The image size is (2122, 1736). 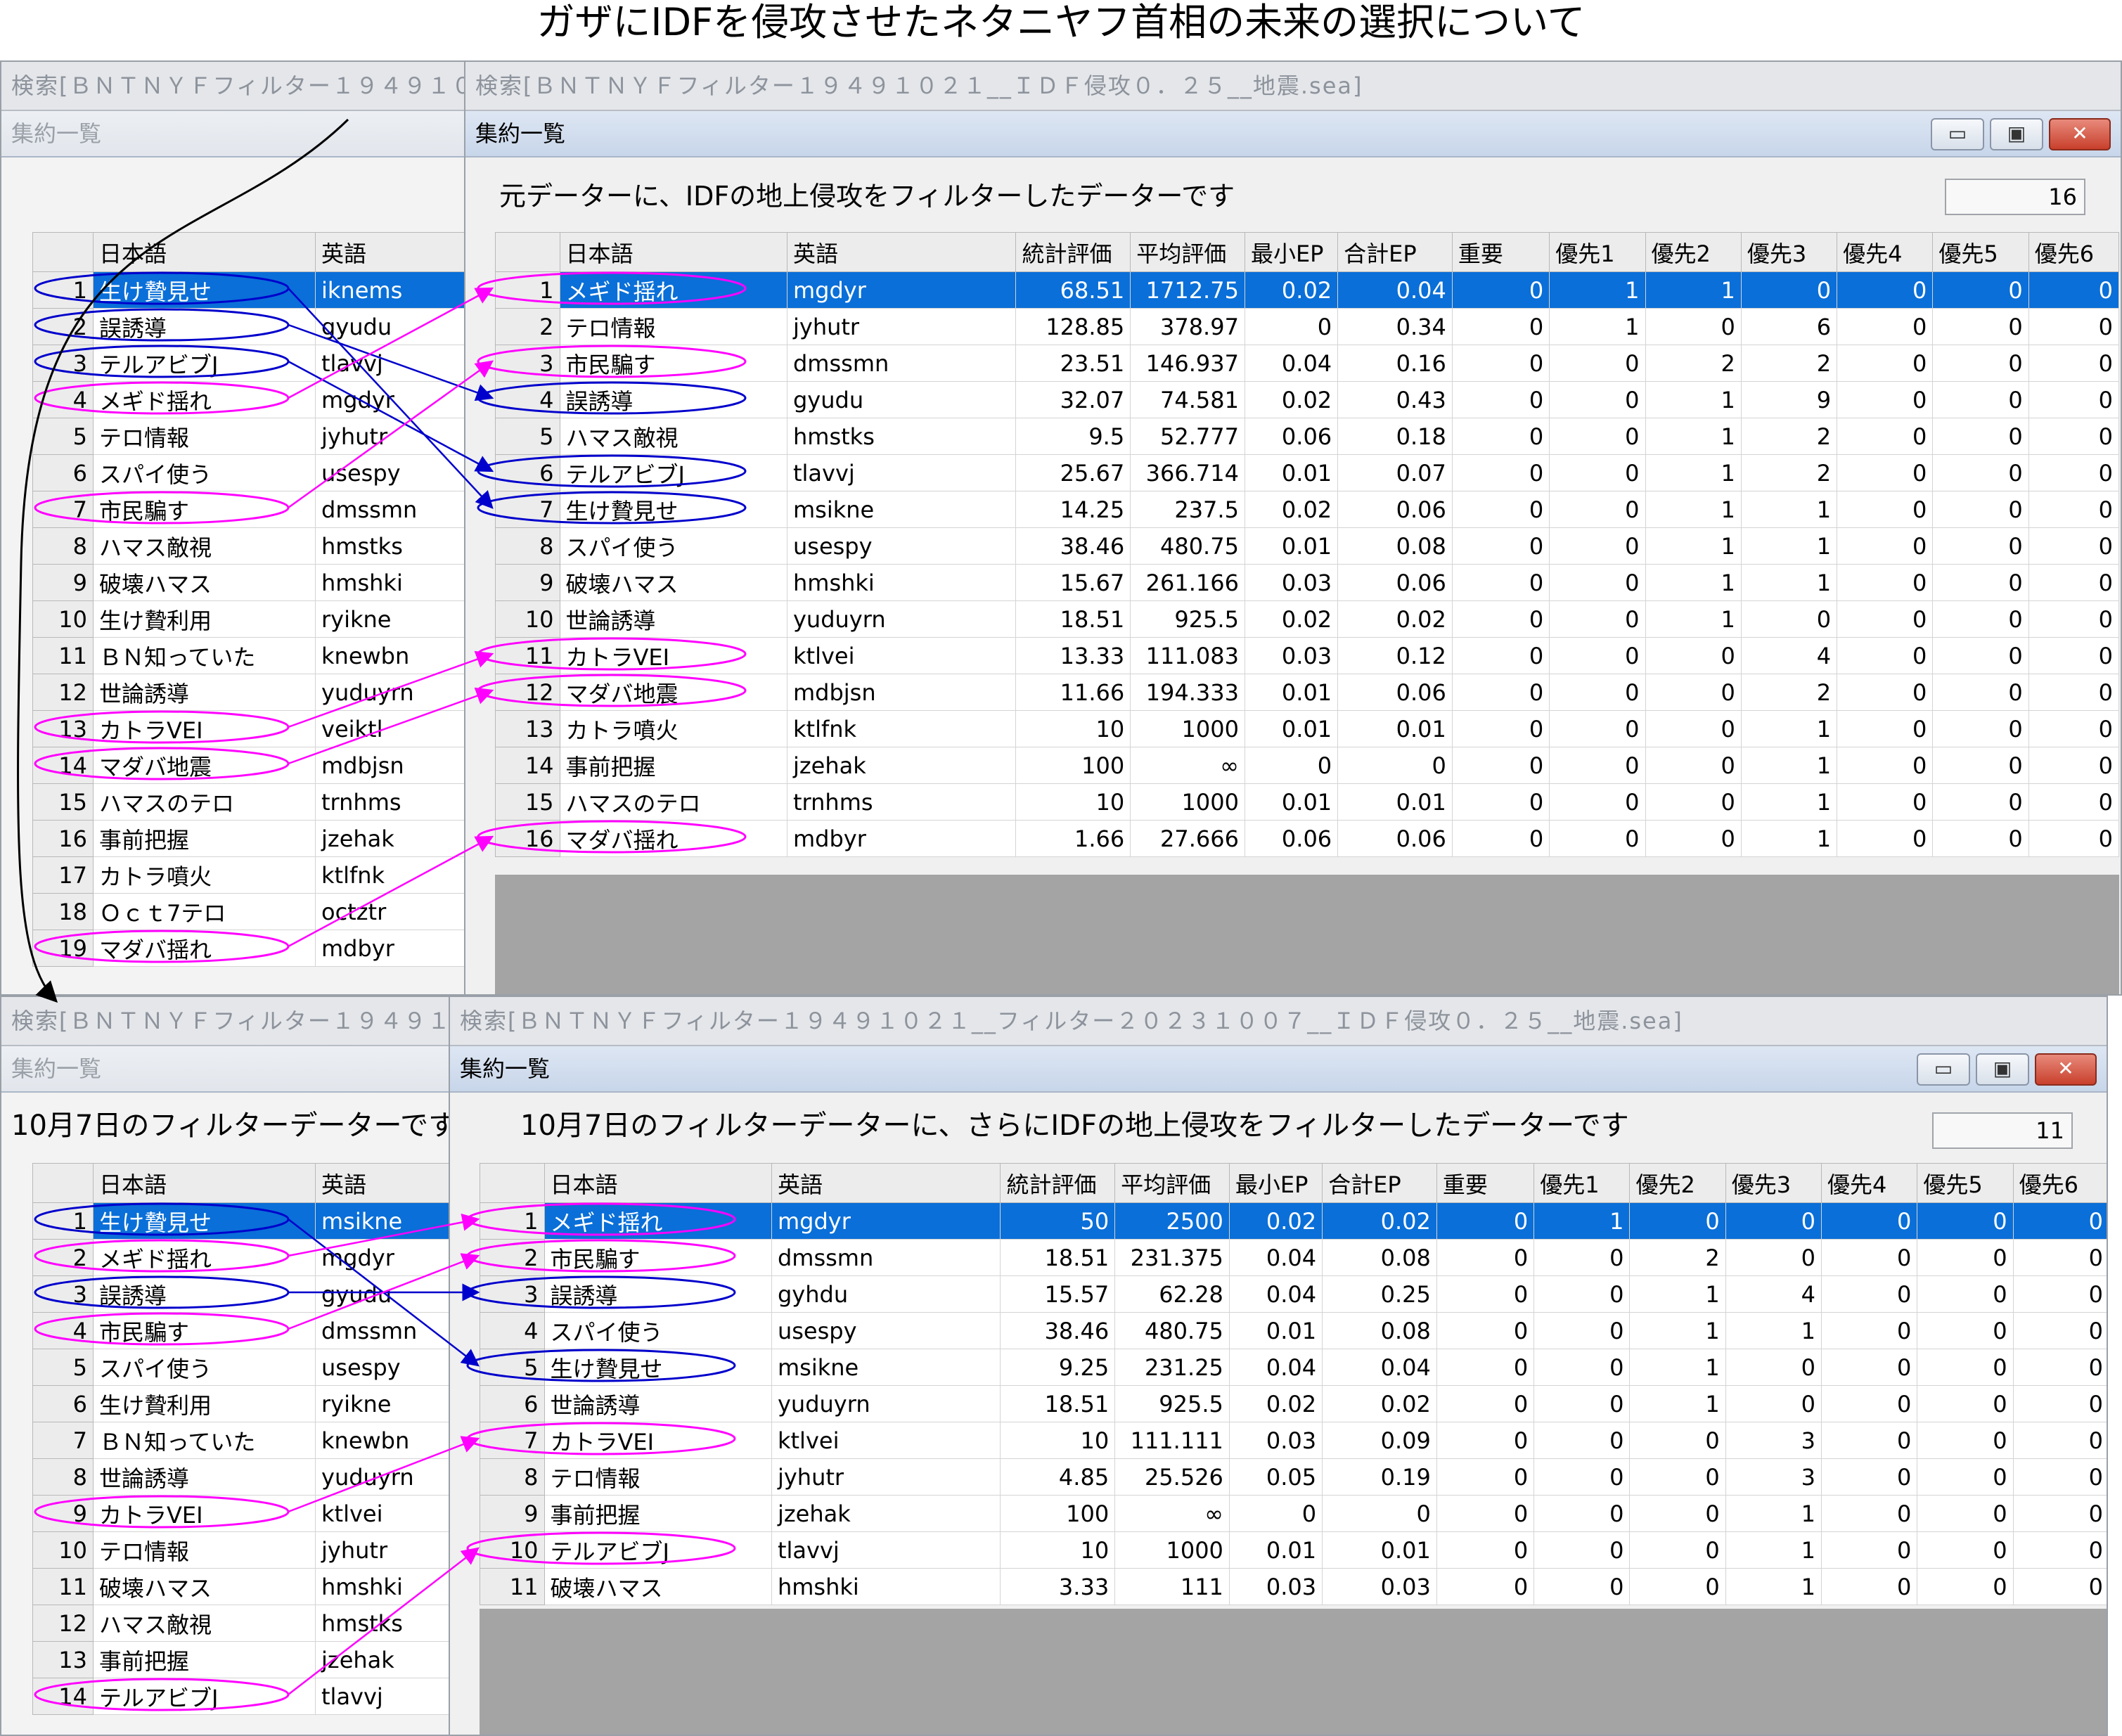 I want to click on row-number: 18, so click(x=63, y=911).